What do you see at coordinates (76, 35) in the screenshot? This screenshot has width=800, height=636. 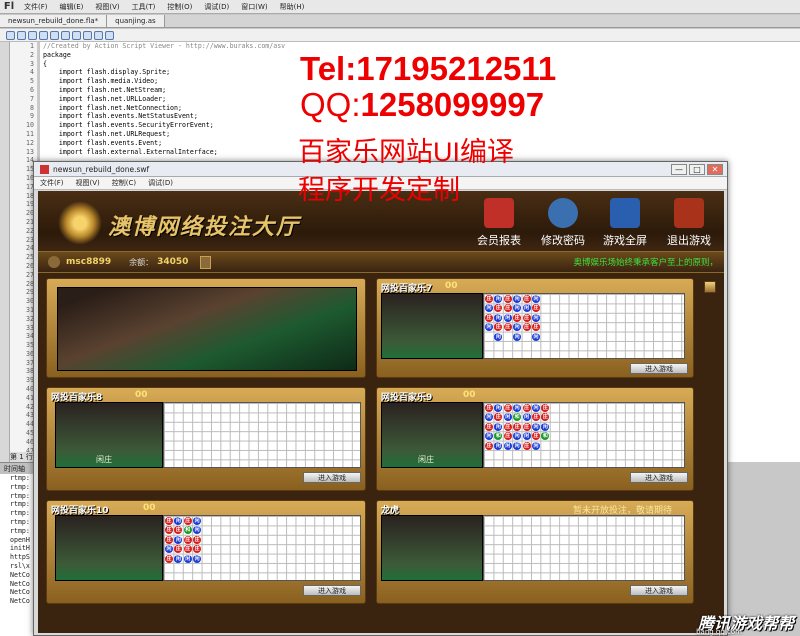 I see `collapse-icon` at bounding box center [76, 35].